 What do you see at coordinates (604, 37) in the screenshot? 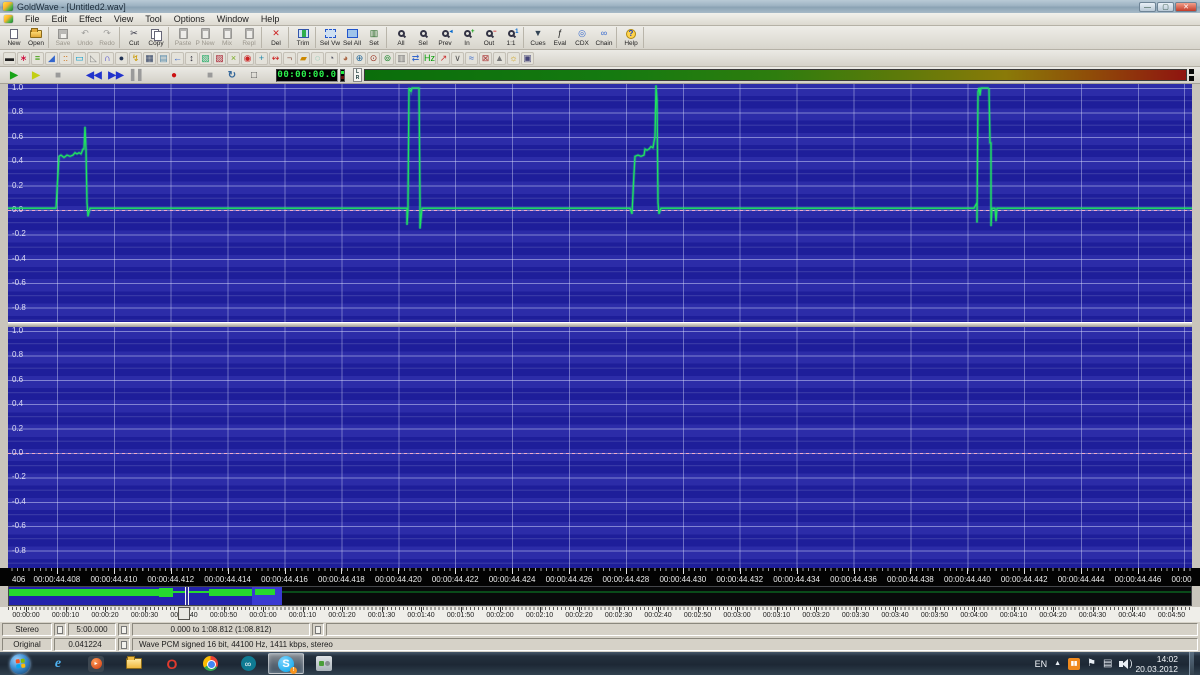
I see `chain-button: ∞ Chain` at bounding box center [604, 37].